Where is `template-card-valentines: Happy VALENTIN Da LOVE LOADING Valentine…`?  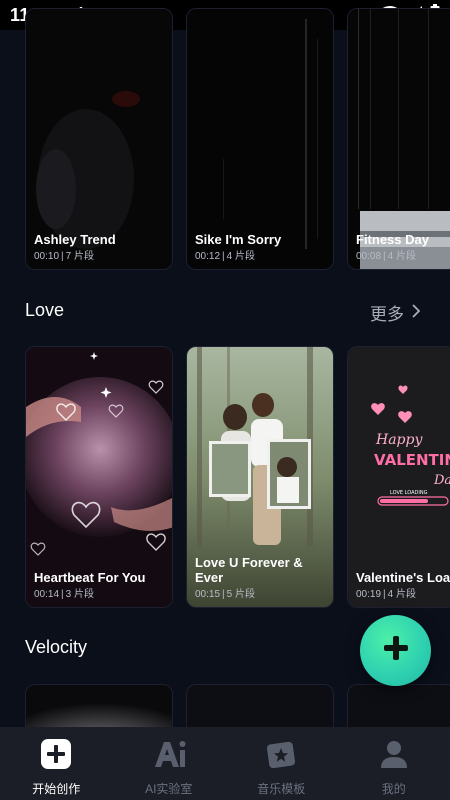
template-card-valentines: Happy VALENTIN Da LOVE LOADING Valentine… is located at coordinates (398, 477).